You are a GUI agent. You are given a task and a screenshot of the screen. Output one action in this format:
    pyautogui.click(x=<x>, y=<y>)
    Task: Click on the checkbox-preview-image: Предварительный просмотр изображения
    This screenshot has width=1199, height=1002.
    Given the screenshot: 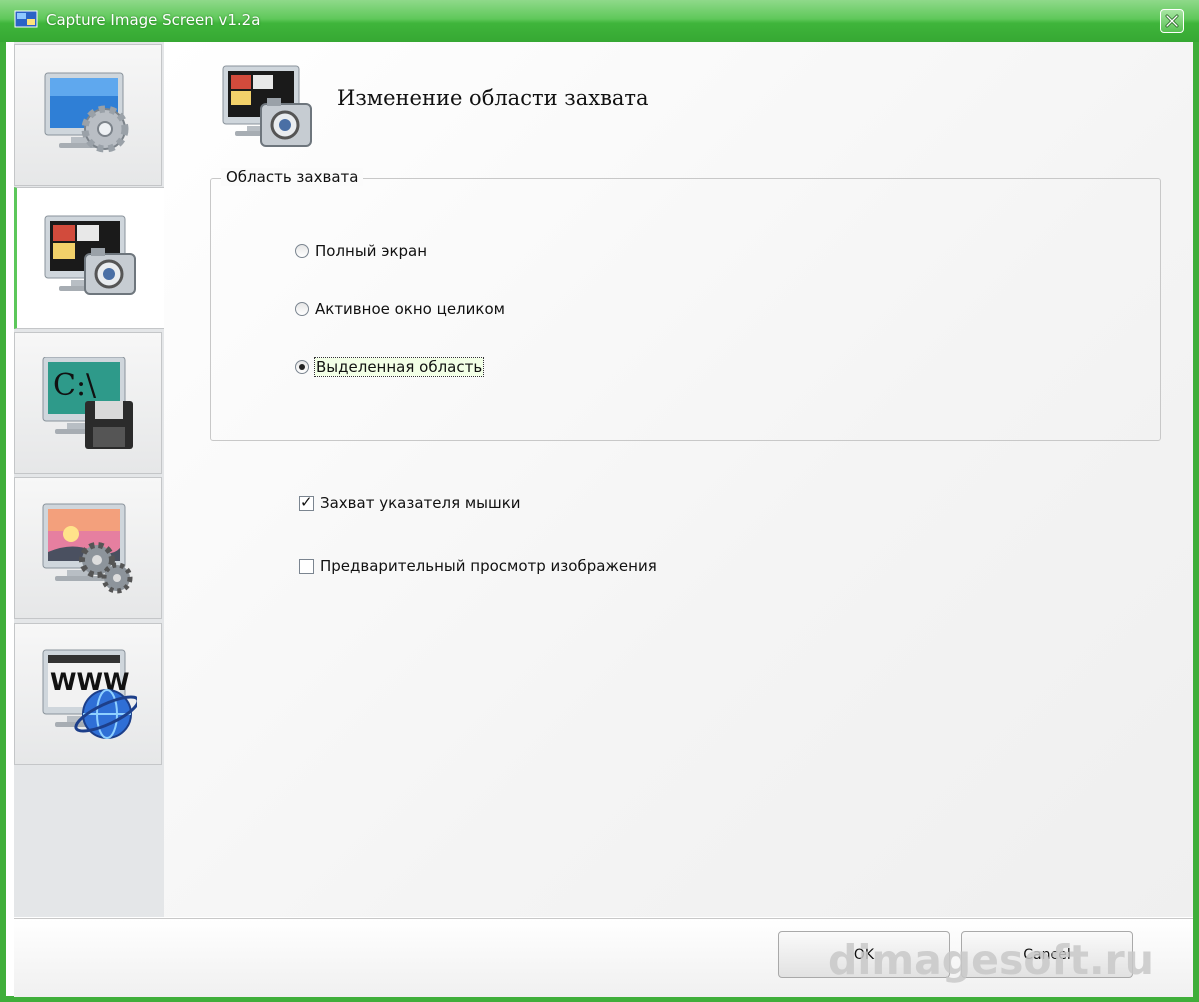 What is the action you would take?
    pyautogui.click(x=478, y=566)
    